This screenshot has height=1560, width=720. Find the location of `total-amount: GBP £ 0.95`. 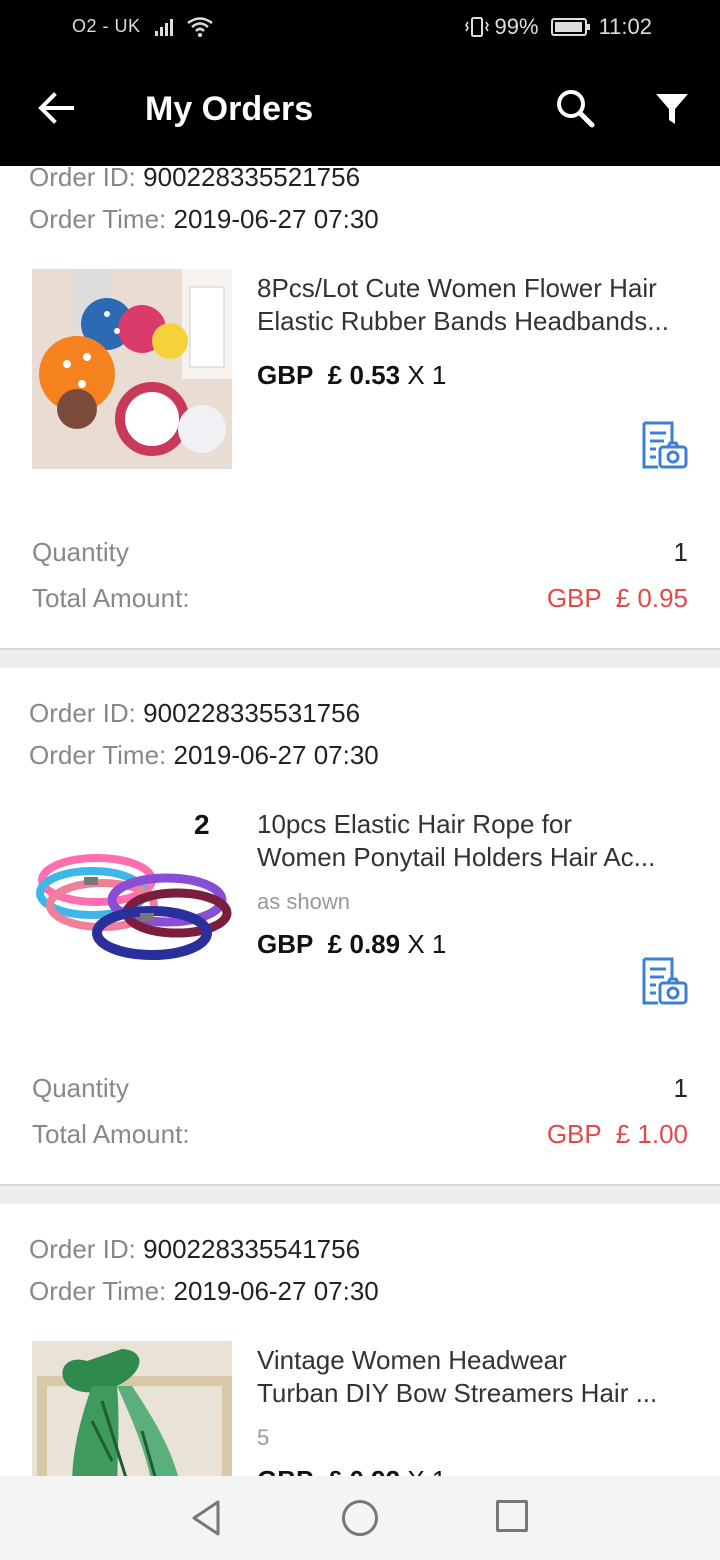

total-amount: GBP £ 0.95 is located at coordinates (617, 598).